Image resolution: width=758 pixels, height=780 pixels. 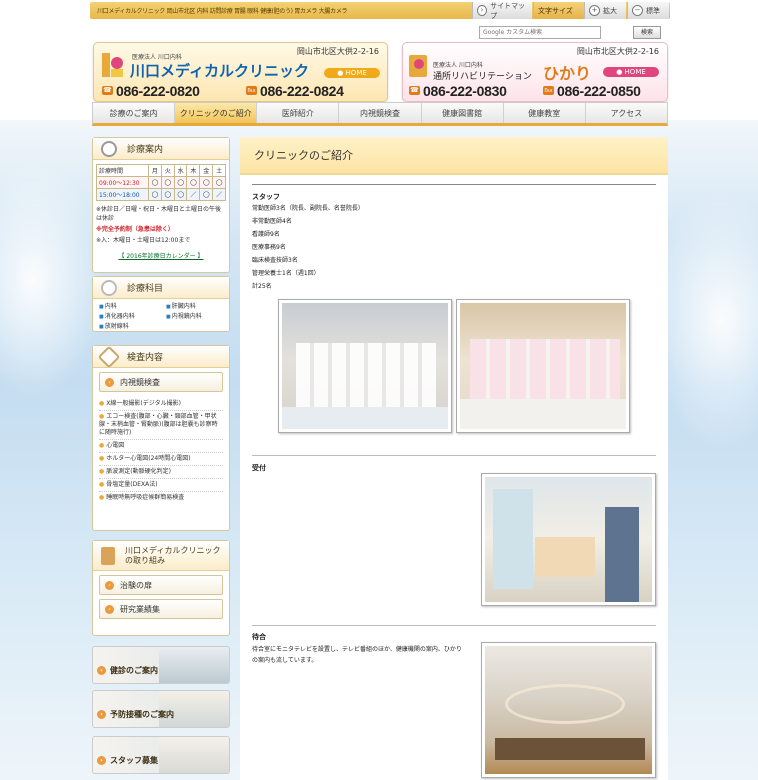 What do you see at coordinates (482, 77) in the screenshot?
I see `rehab-name: 通所リハビリテーション` at bounding box center [482, 77].